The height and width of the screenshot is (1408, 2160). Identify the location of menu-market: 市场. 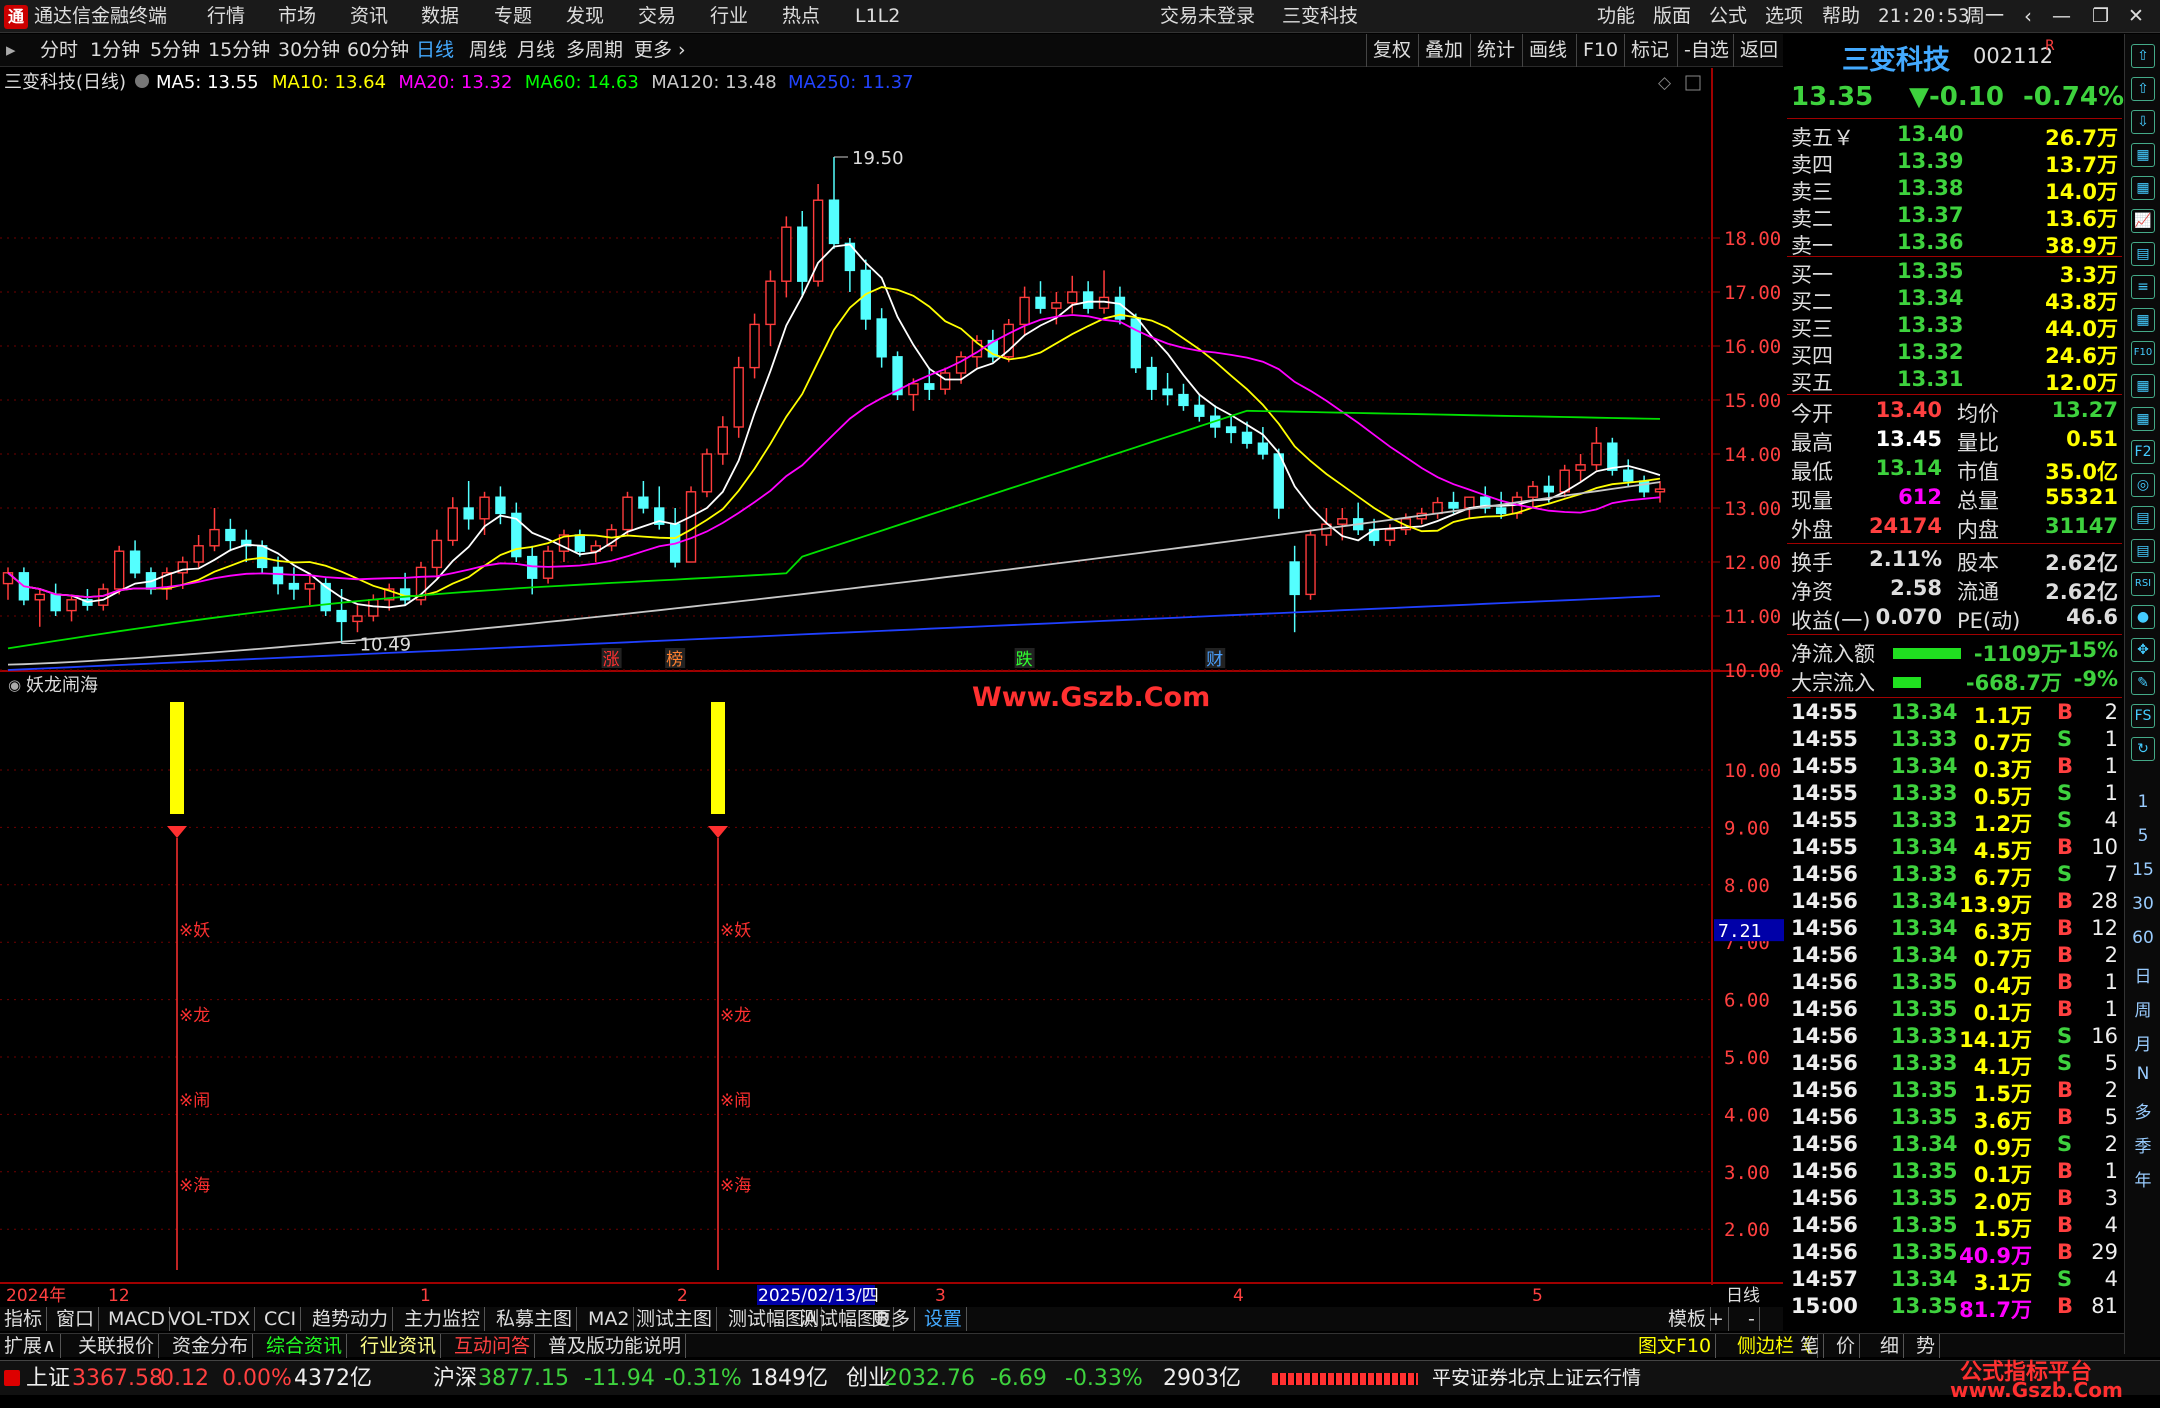
(297, 16).